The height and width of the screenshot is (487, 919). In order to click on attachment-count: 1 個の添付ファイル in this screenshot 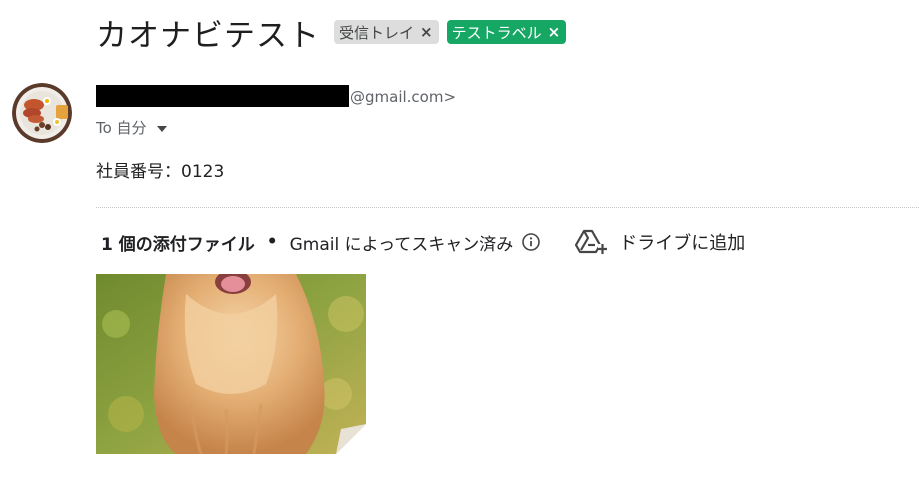, I will do `click(178, 244)`.